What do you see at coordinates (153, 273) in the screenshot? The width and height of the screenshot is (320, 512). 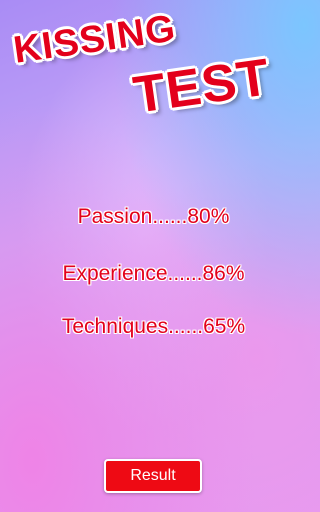 I see `stat-experience: Experience......86%` at bounding box center [153, 273].